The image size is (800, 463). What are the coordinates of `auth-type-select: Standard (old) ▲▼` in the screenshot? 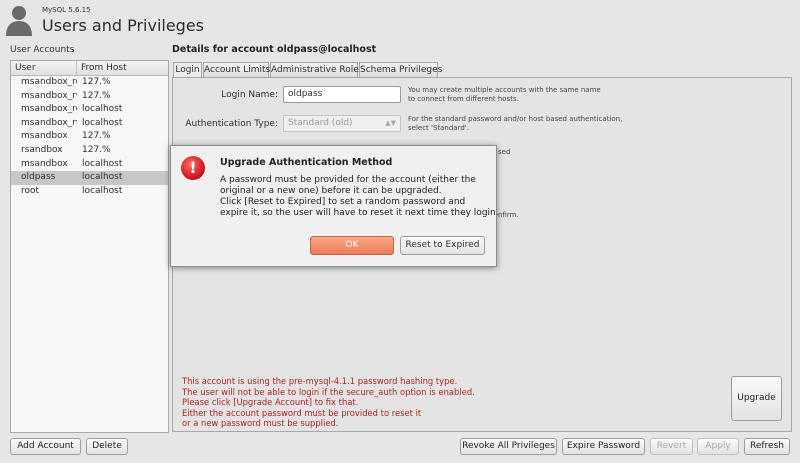 It's located at (342, 123).